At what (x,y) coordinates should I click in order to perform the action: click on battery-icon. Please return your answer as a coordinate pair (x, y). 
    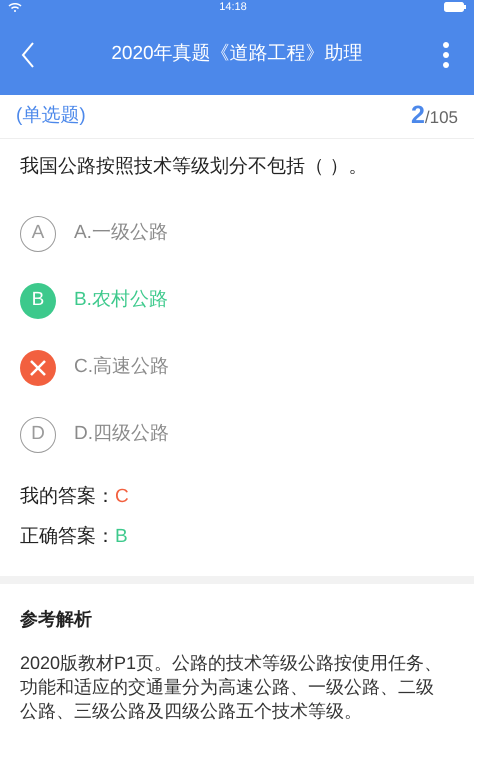
    Looking at the image, I should click on (455, 7).